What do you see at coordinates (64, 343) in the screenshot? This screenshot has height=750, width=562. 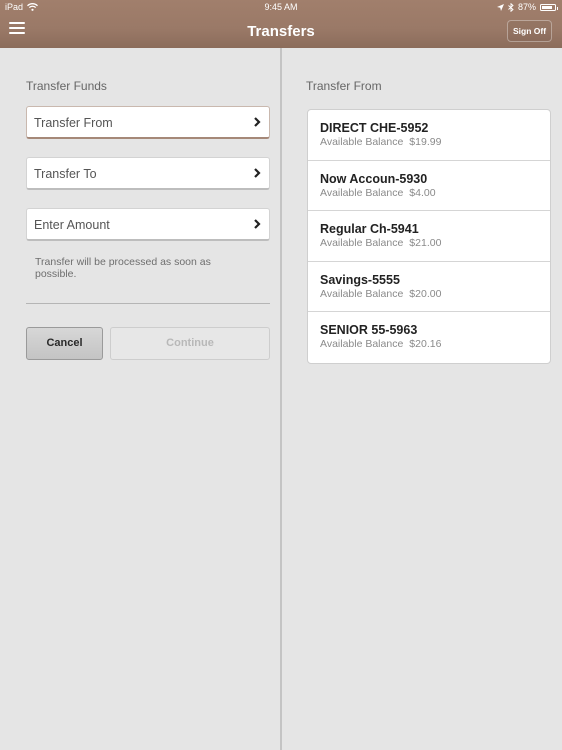 I see `cancel-button: Cancel` at bounding box center [64, 343].